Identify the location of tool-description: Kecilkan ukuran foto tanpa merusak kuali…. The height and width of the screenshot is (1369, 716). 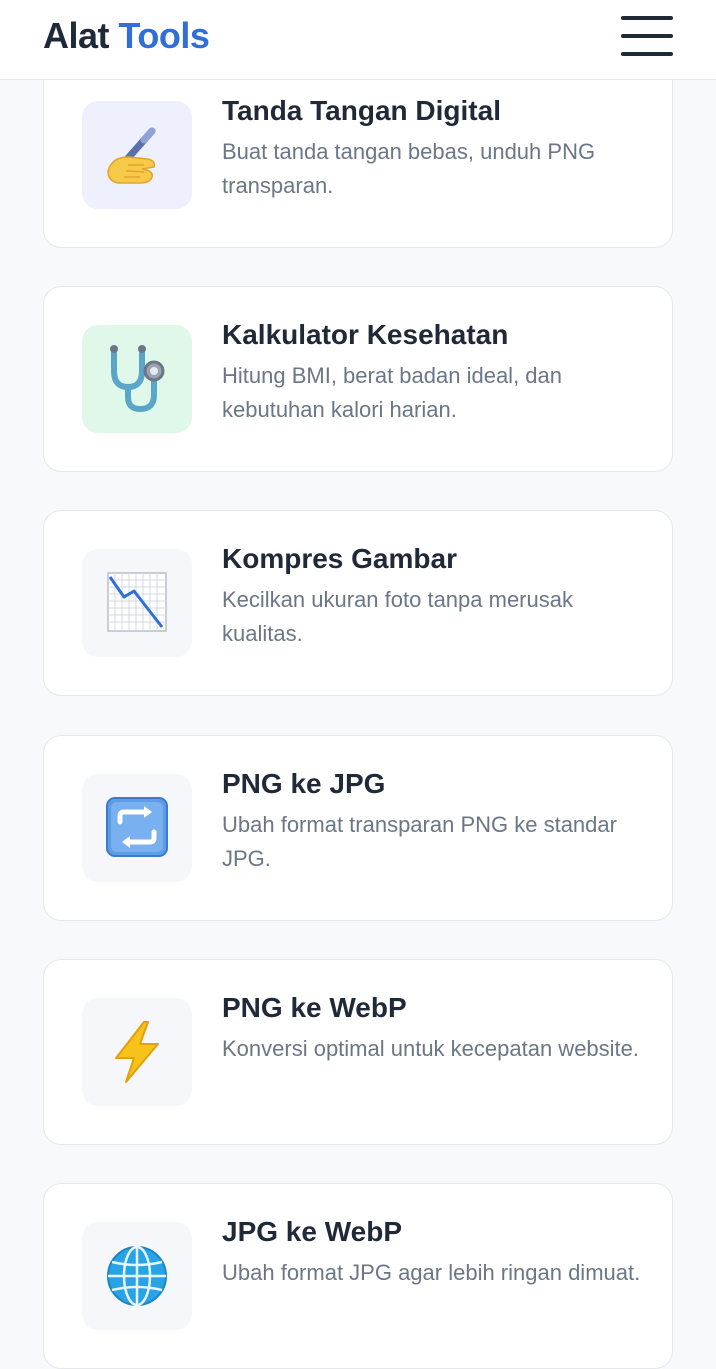
(397, 616).